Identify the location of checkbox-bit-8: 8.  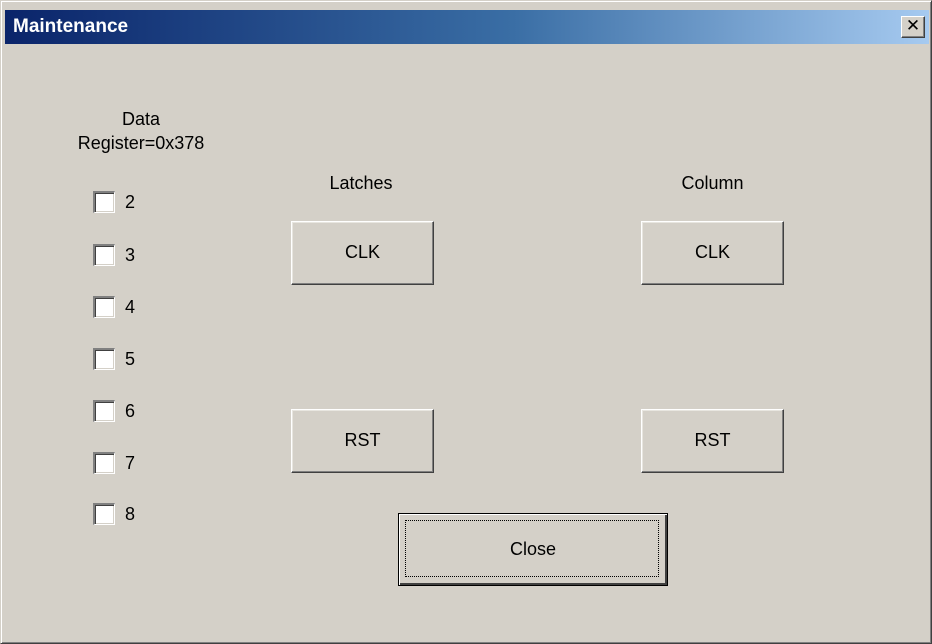
(123, 515).